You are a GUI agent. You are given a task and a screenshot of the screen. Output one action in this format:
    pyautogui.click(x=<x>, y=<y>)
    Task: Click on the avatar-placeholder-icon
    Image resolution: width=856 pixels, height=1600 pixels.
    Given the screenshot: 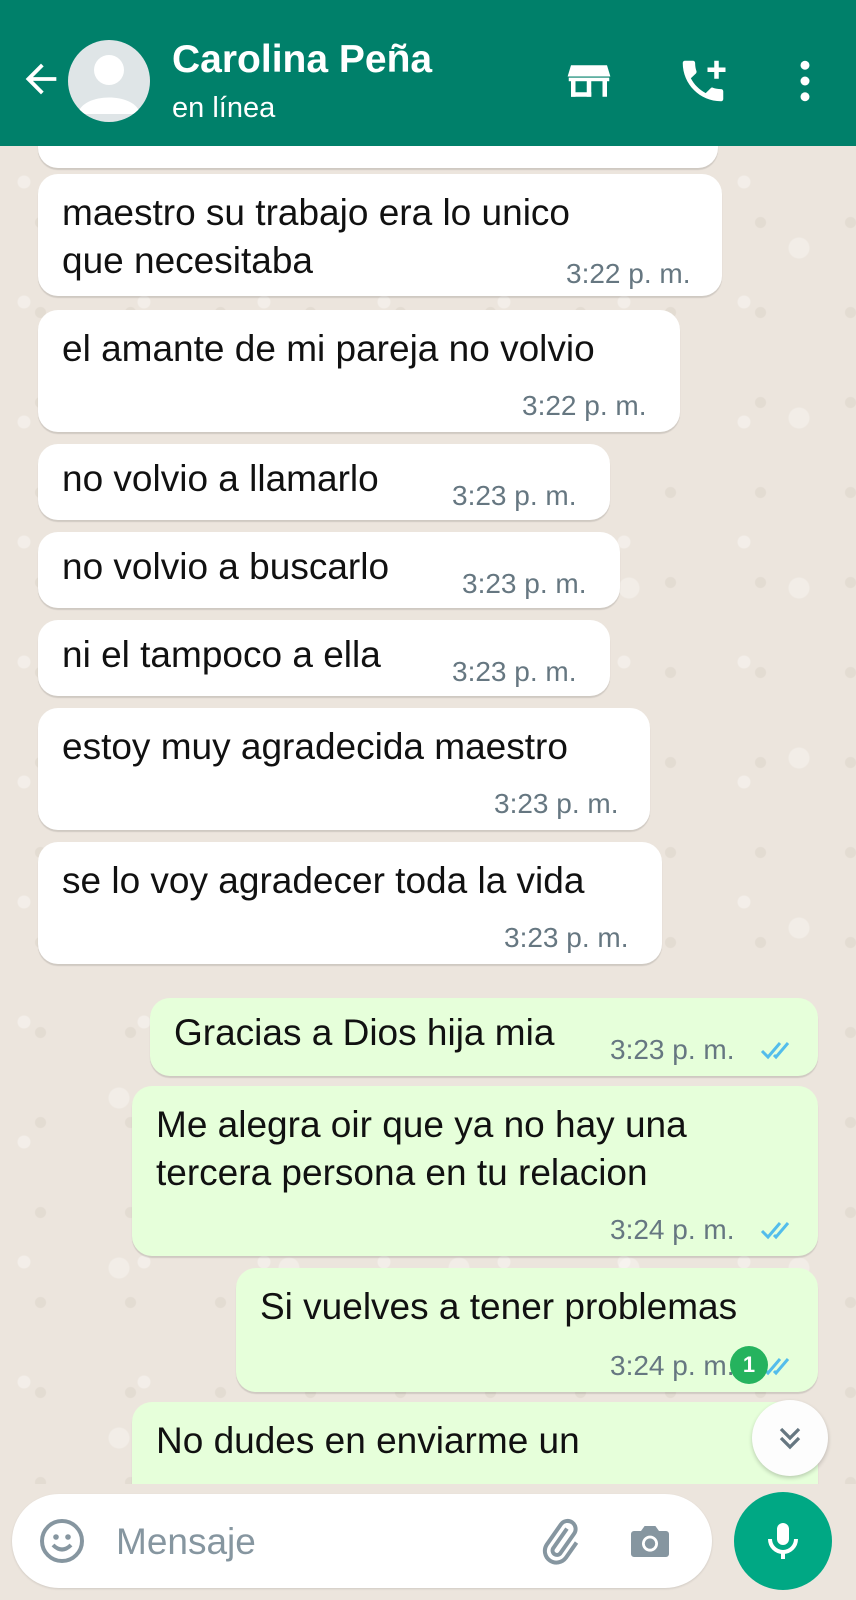 What is the action you would take?
    pyautogui.click(x=109, y=84)
    